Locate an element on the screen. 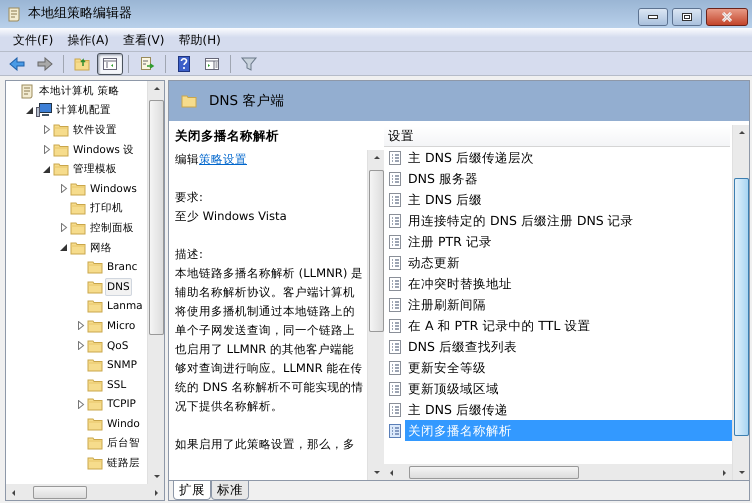 The height and width of the screenshot is (503, 752). tree-item: 网络 is located at coordinates (101, 247).